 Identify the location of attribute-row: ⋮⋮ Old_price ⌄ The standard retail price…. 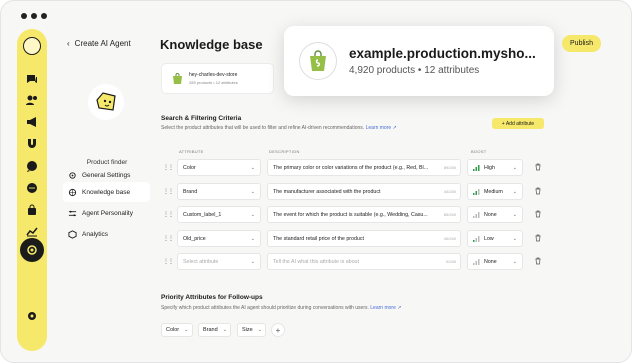
(353, 238).